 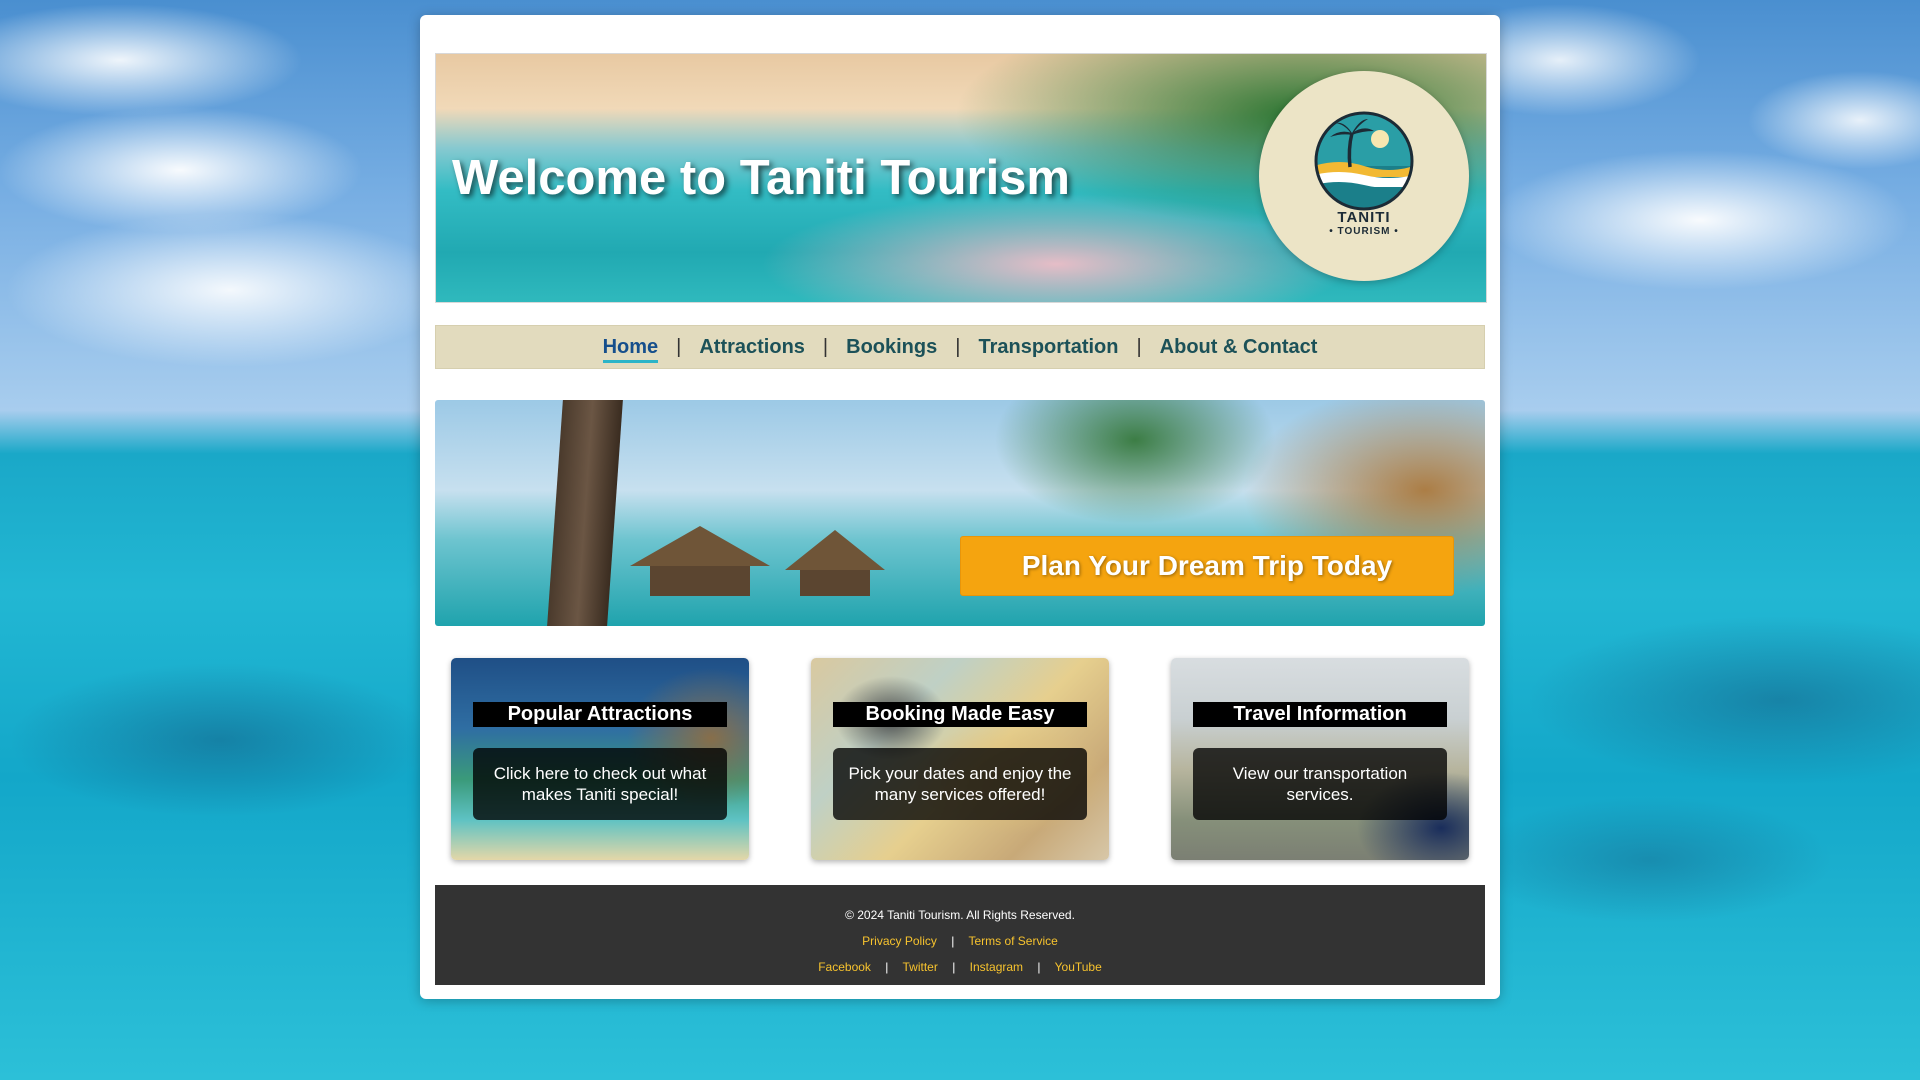 I want to click on nav-item-about-contact: About & Contact, so click(x=1239, y=347).